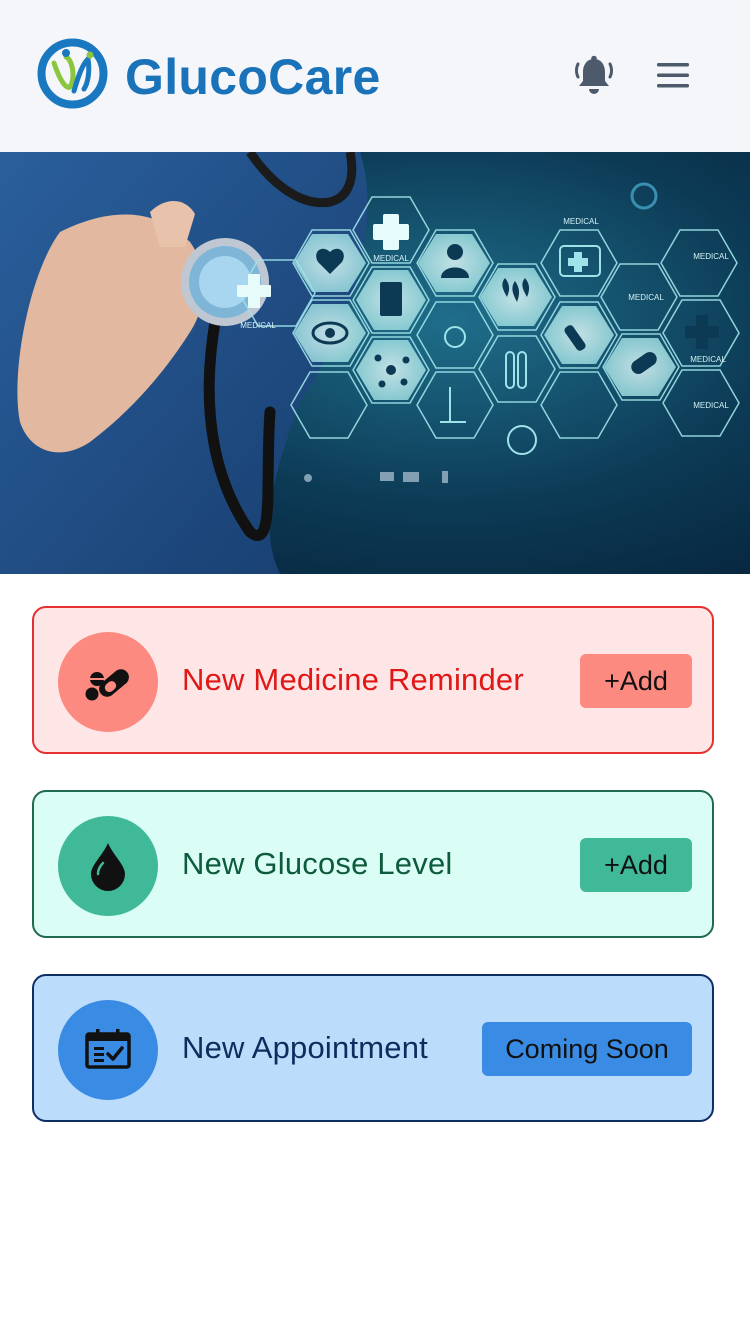  I want to click on hamburger-menu-icon, so click(674, 75).